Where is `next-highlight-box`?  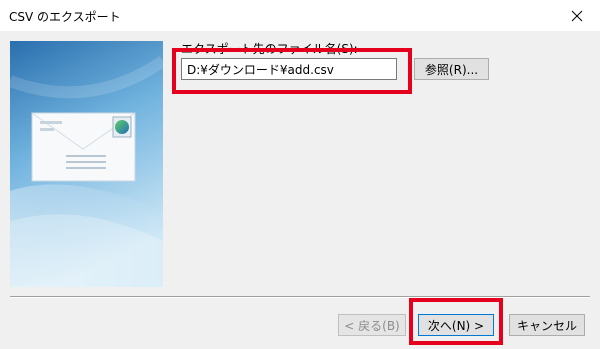
next-highlight-box is located at coordinates (456, 321).